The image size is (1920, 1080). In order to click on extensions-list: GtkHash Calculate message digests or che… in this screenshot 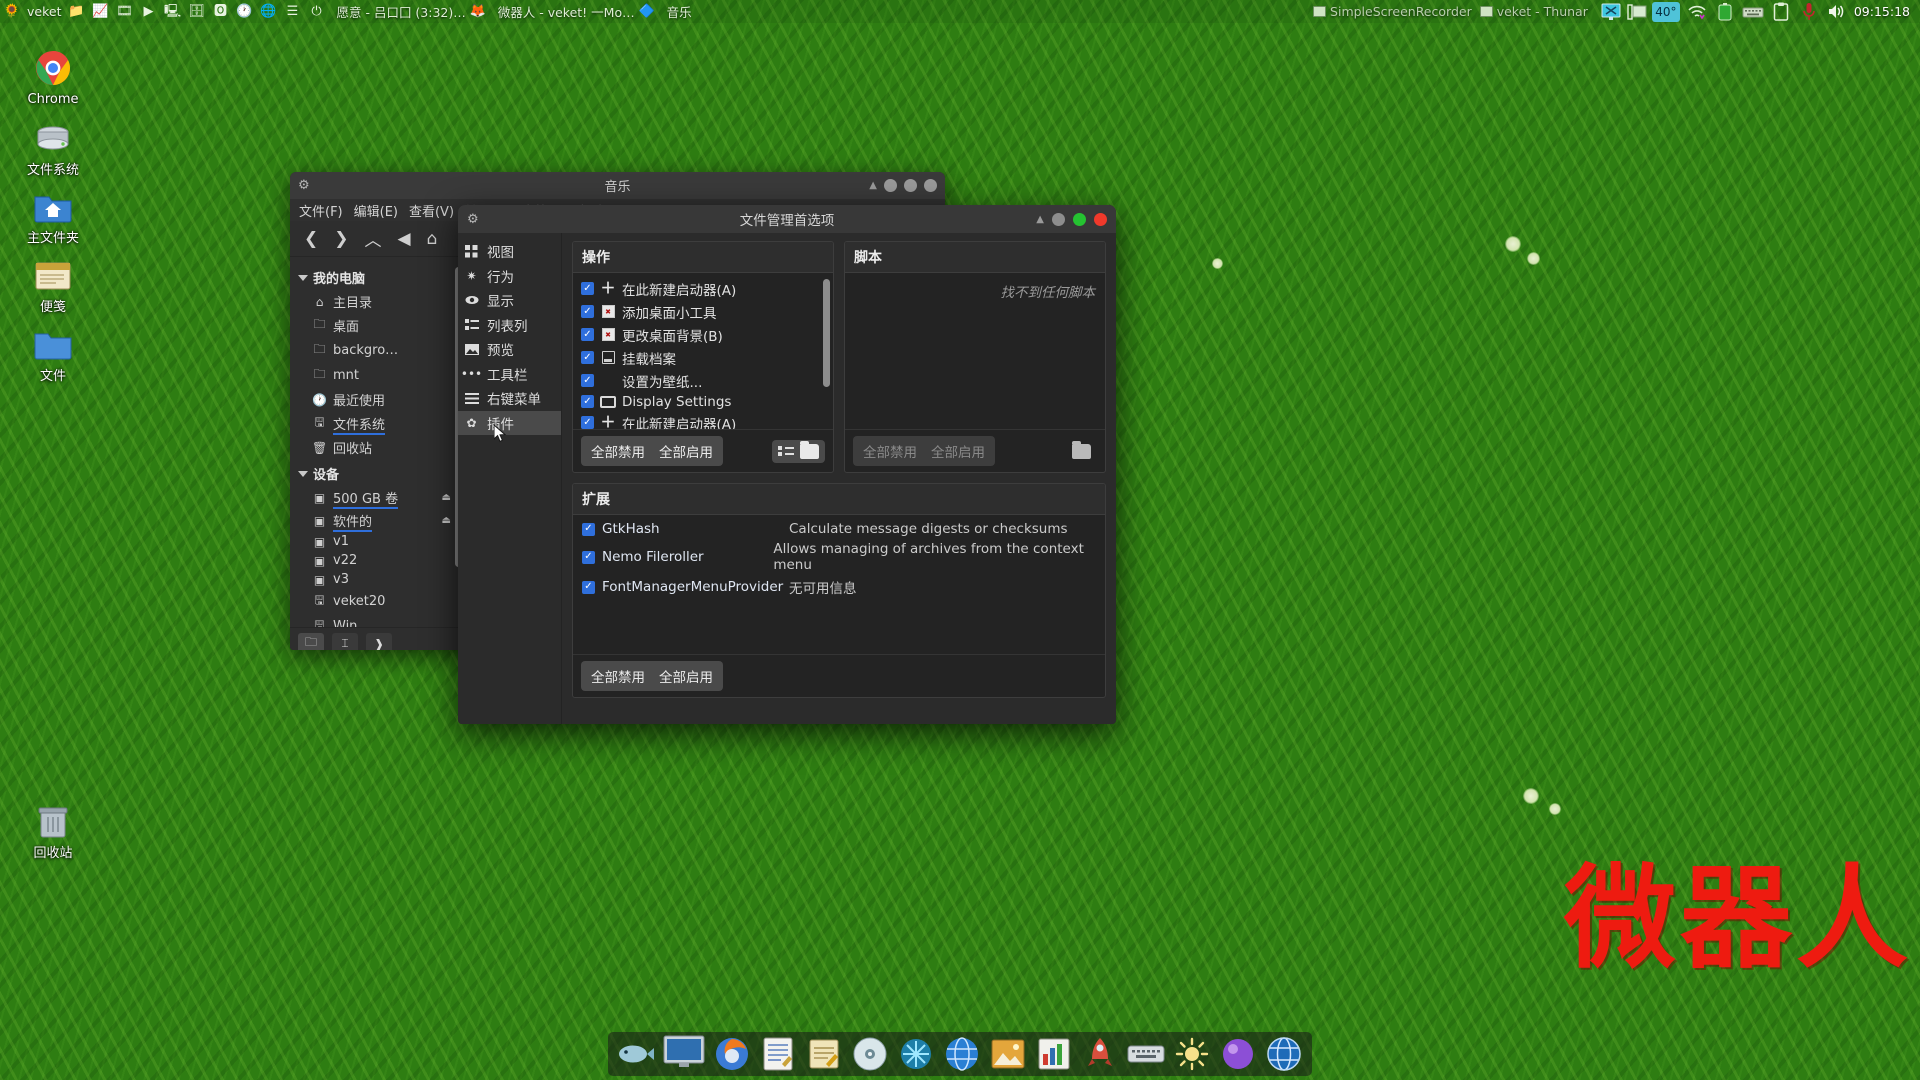, I will do `click(839, 584)`.